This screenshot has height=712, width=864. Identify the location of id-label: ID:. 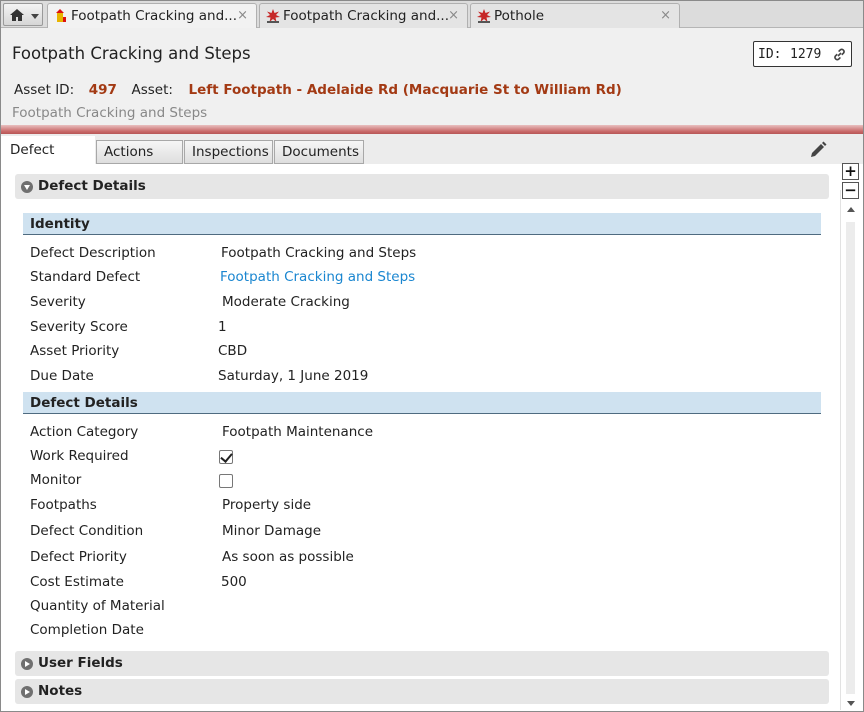
(770, 54).